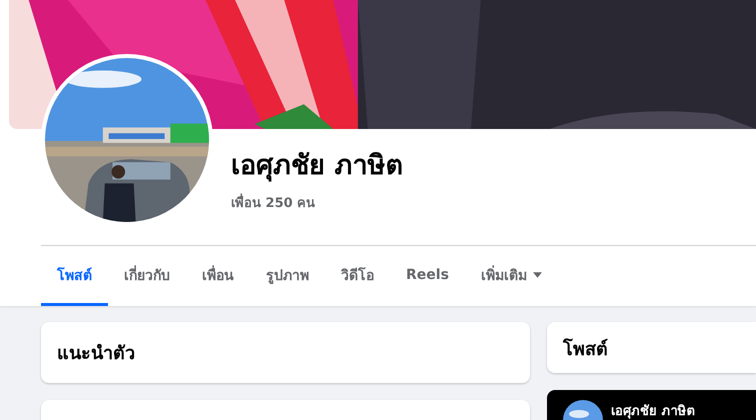 This screenshot has height=420, width=756. Describe the element at coordinates (586, 349) in the screenshot. I see `card-title: โพสต์` at that location.